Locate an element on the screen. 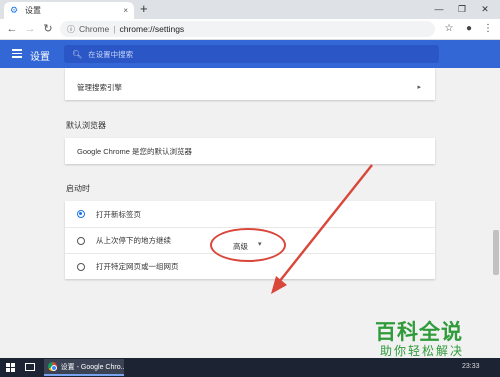 This screenshot has width=500, height=377. search-icon: 🔍︎ is located at coordinates (77, 54).